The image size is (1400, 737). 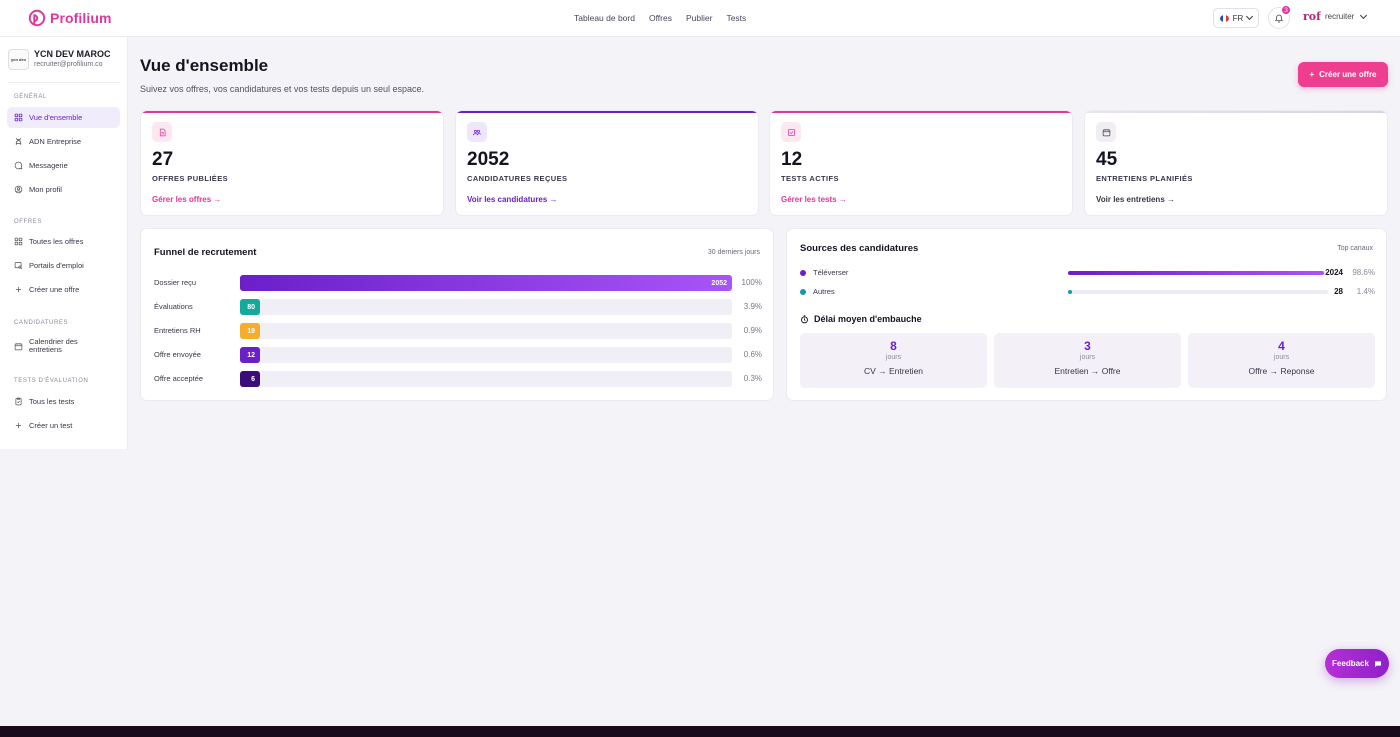 I want to click on delay-label: Entretien → Offre, so click(x=1087, y=371).